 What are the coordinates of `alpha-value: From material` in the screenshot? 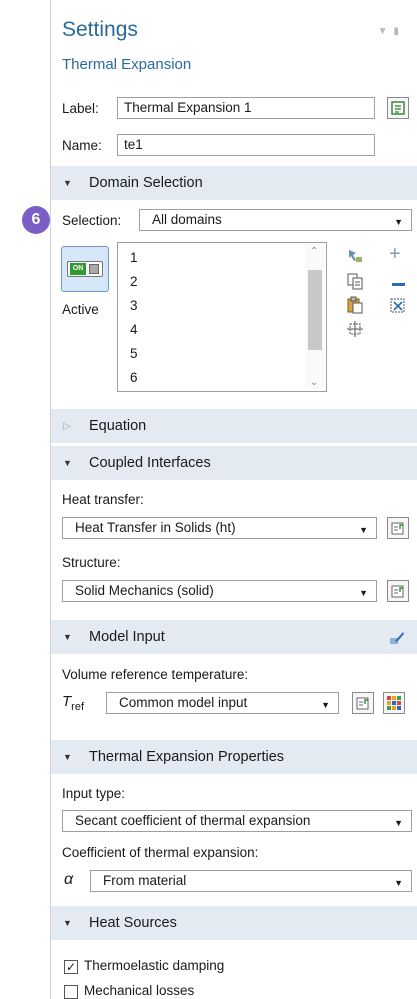 It's located at (145, 880).